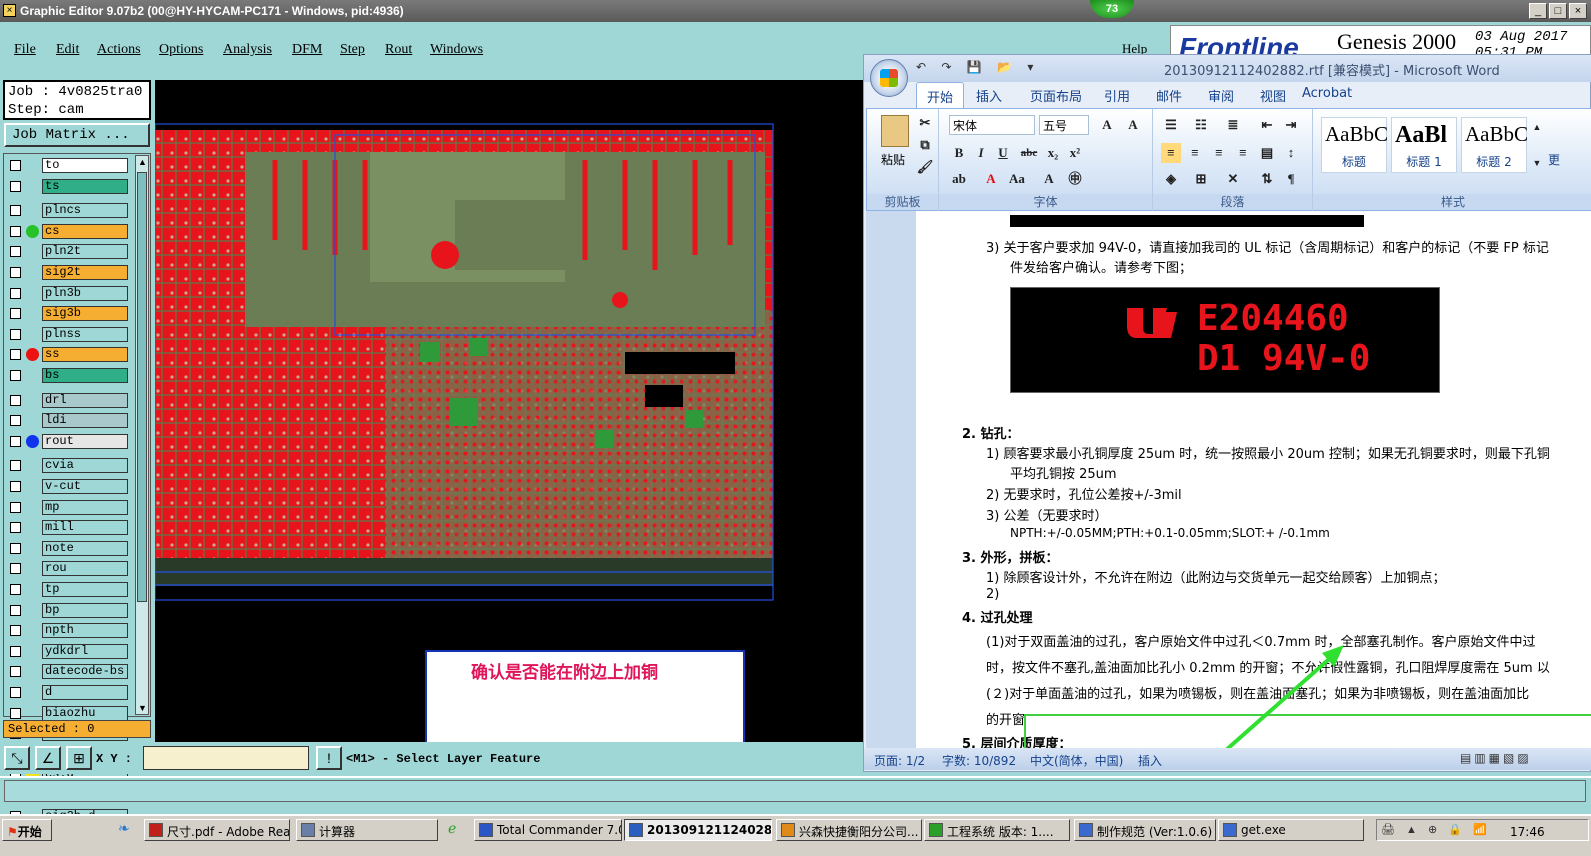  What do you see at coordinates (1029, 153) in the screenshot?
I see `strikethrough-icon: abc` at bounding box center [1029, 153].